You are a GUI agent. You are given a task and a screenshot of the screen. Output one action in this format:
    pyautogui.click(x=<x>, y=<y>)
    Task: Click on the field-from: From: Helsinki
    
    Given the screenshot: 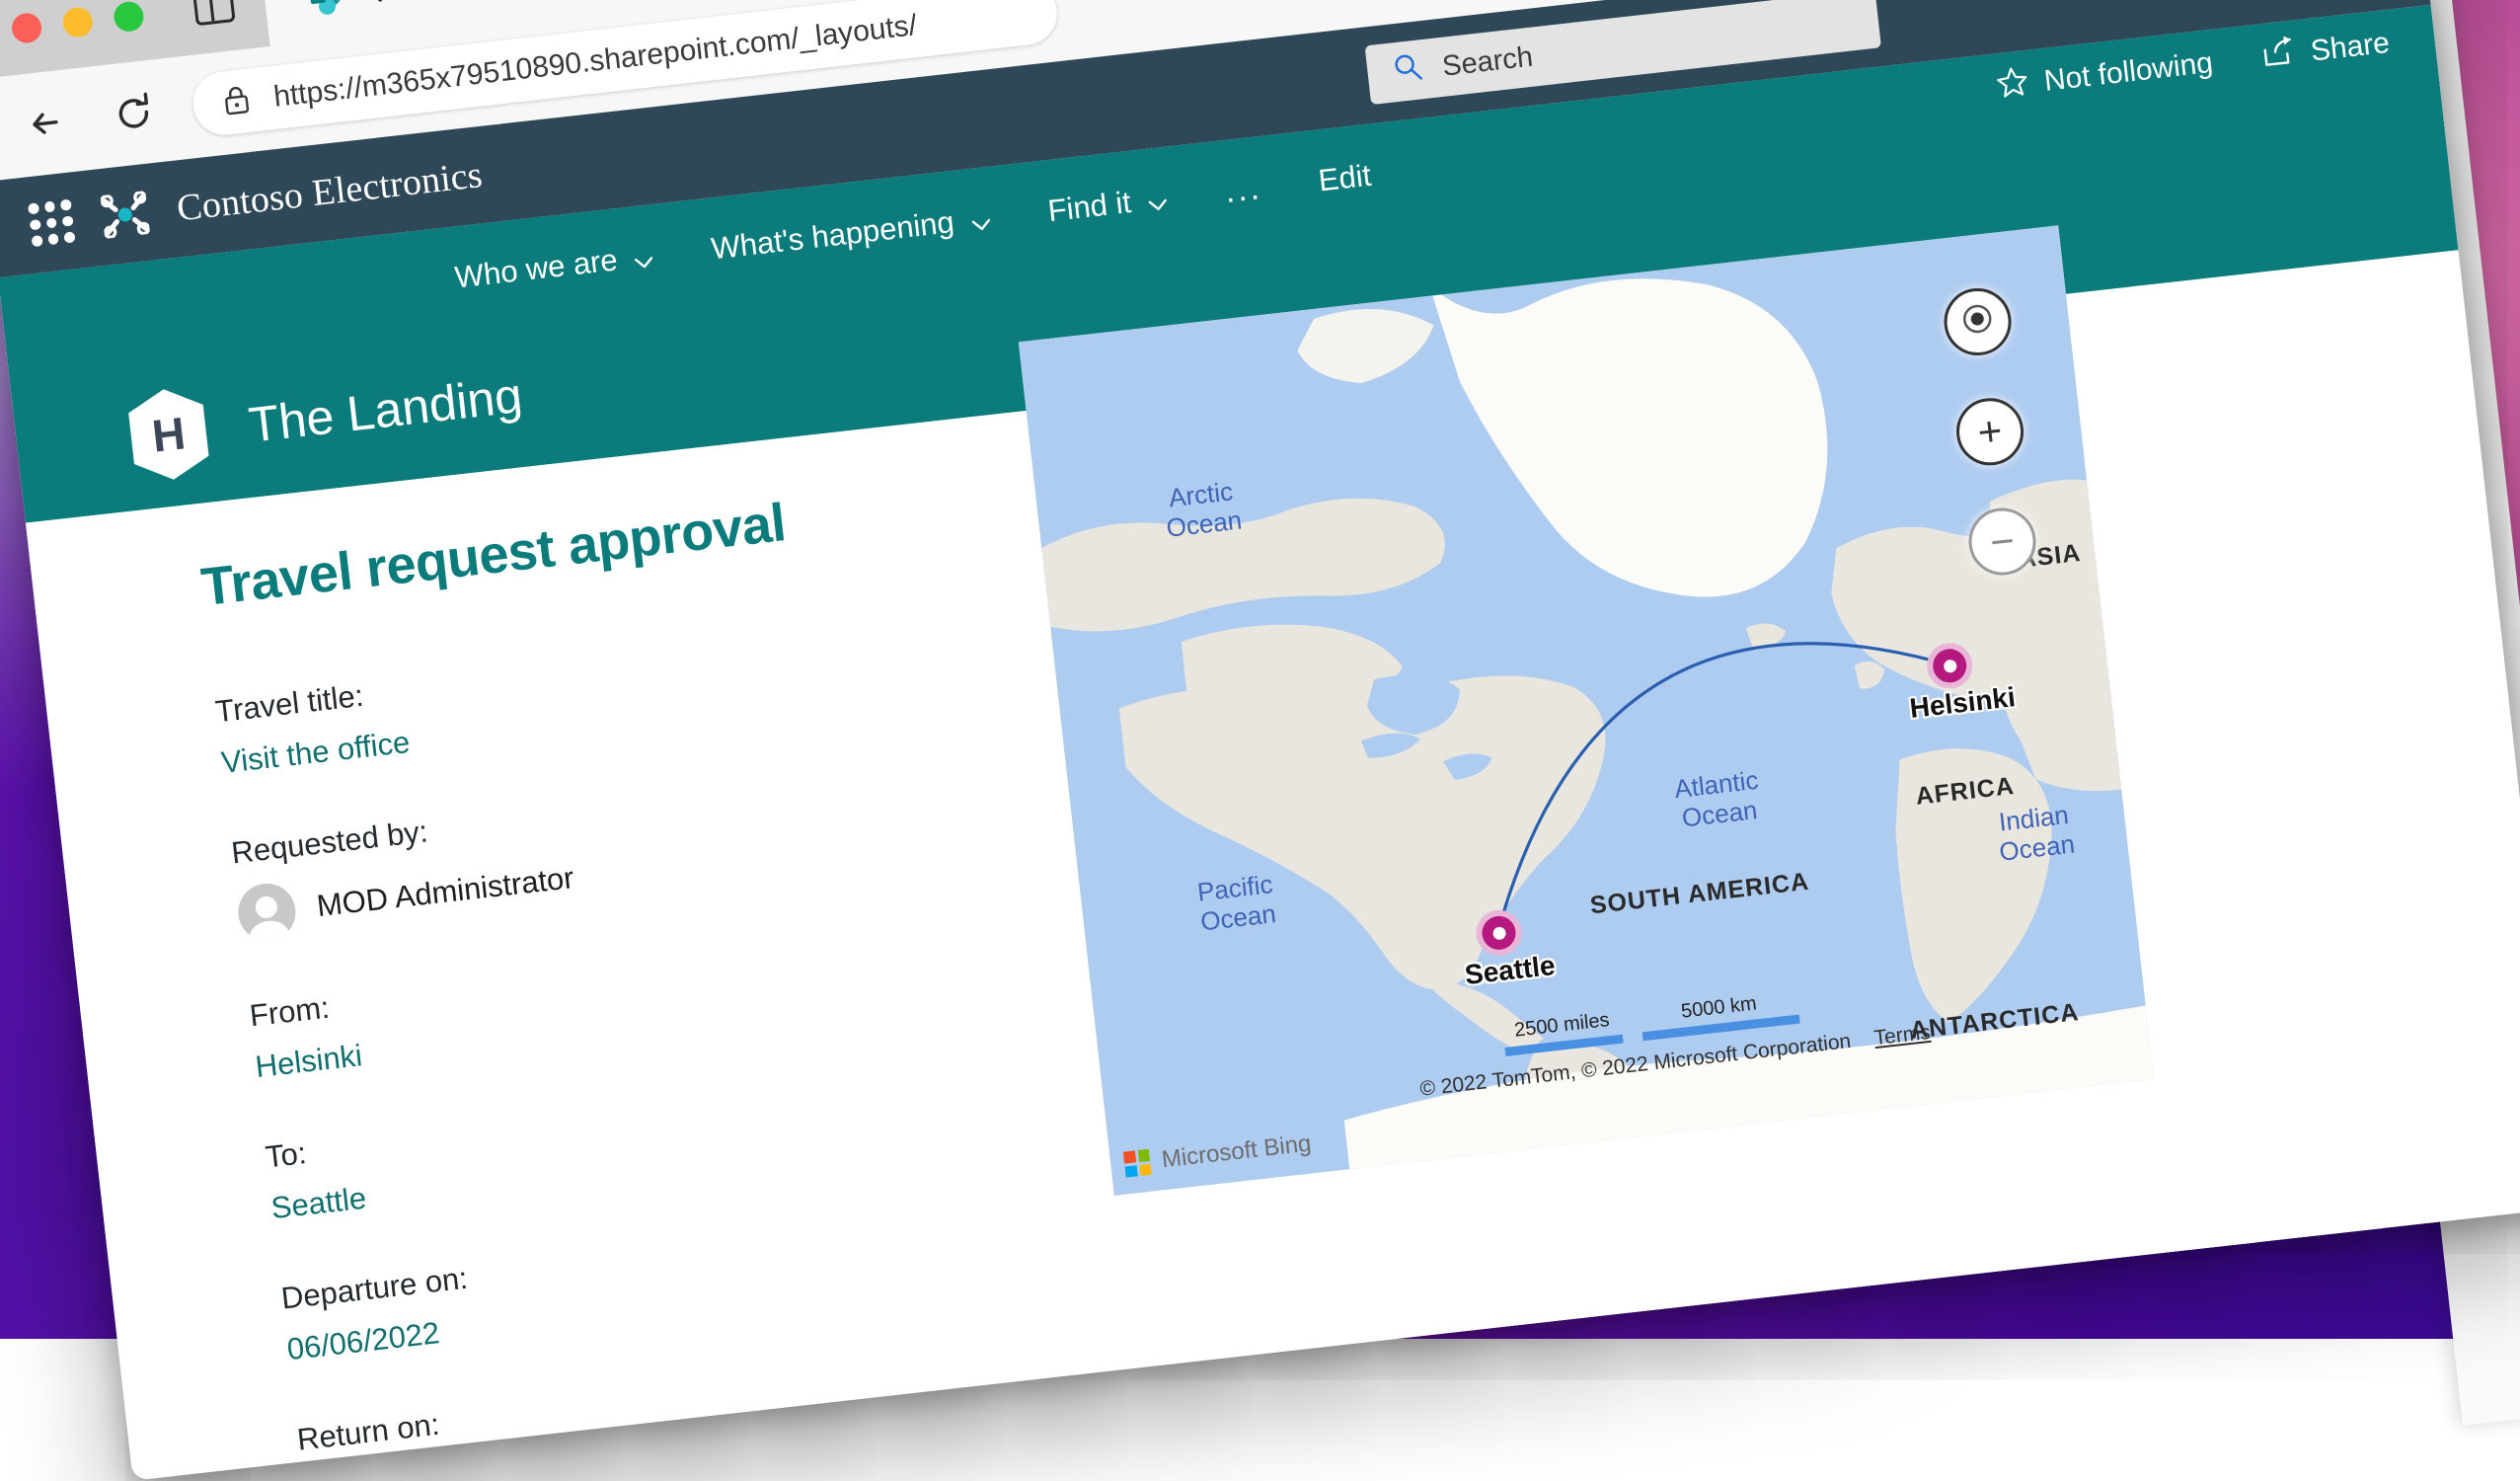 What is the action you would take?
    pyautogui.click(x=625, y=1000)
    